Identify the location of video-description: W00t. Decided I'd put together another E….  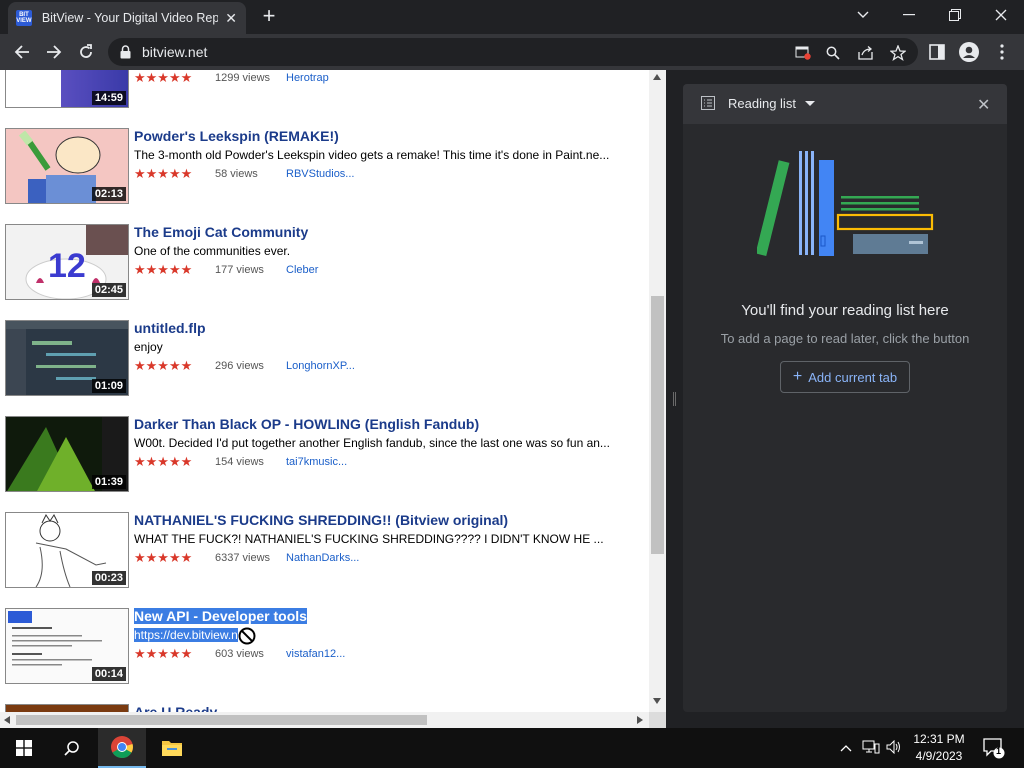
(372, 443).